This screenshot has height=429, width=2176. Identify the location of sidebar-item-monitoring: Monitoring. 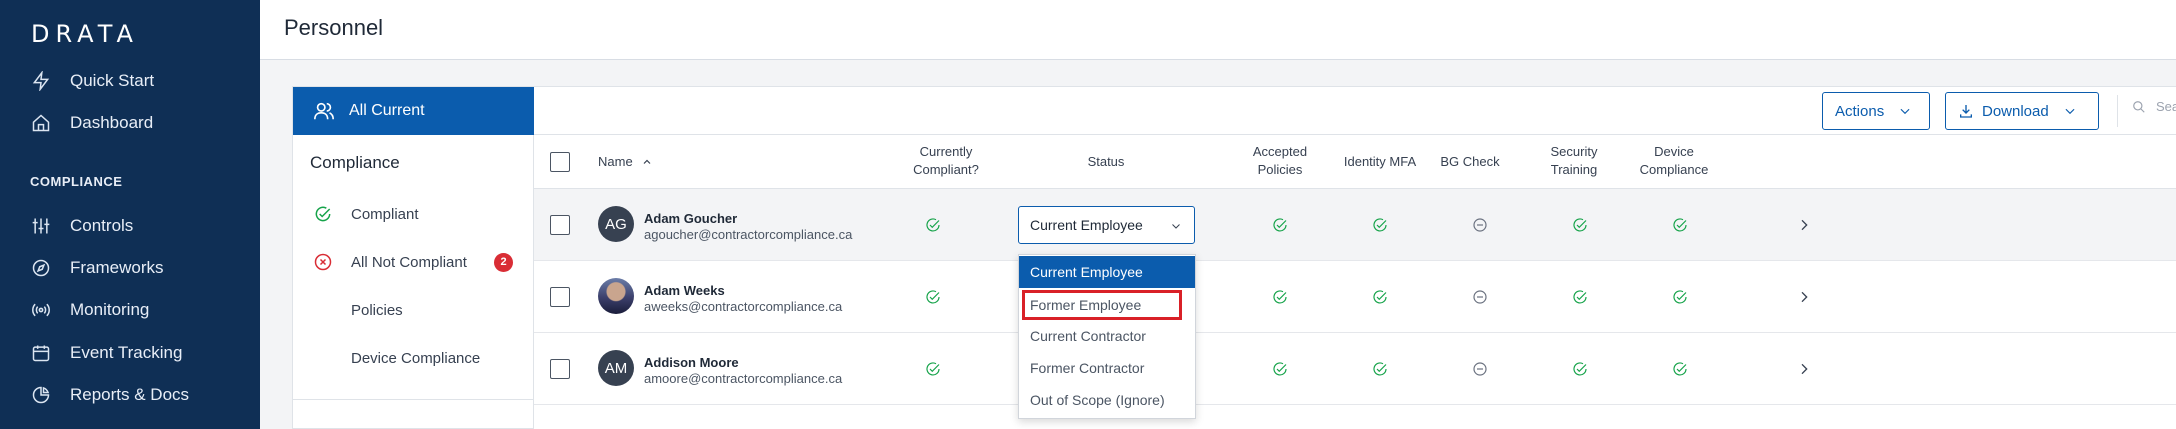
(89, 310).